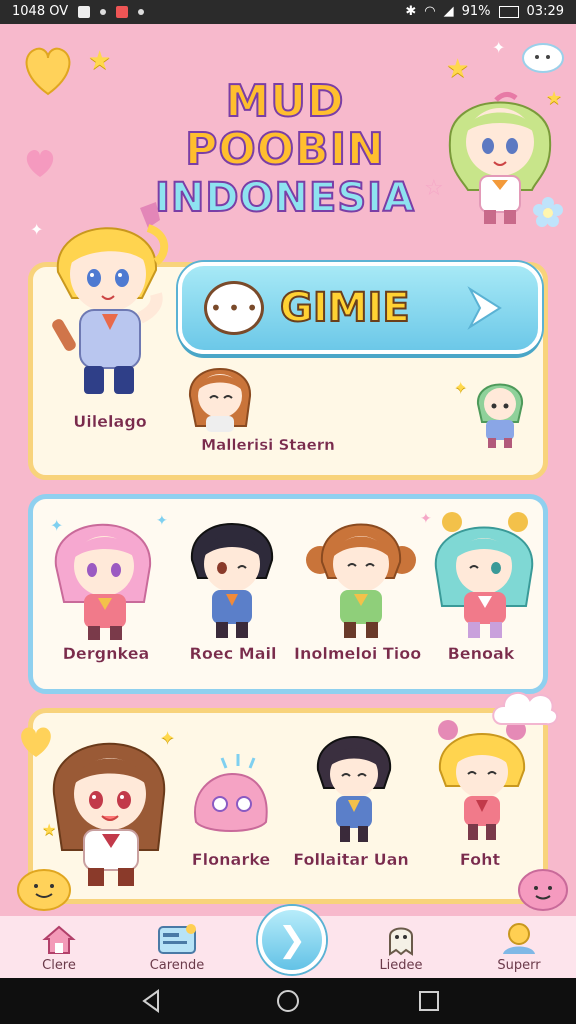  What do you see at coordinates (483, 308) in the screenshot?
I see `chevron-right-icon` at bounding box center [483, 308].